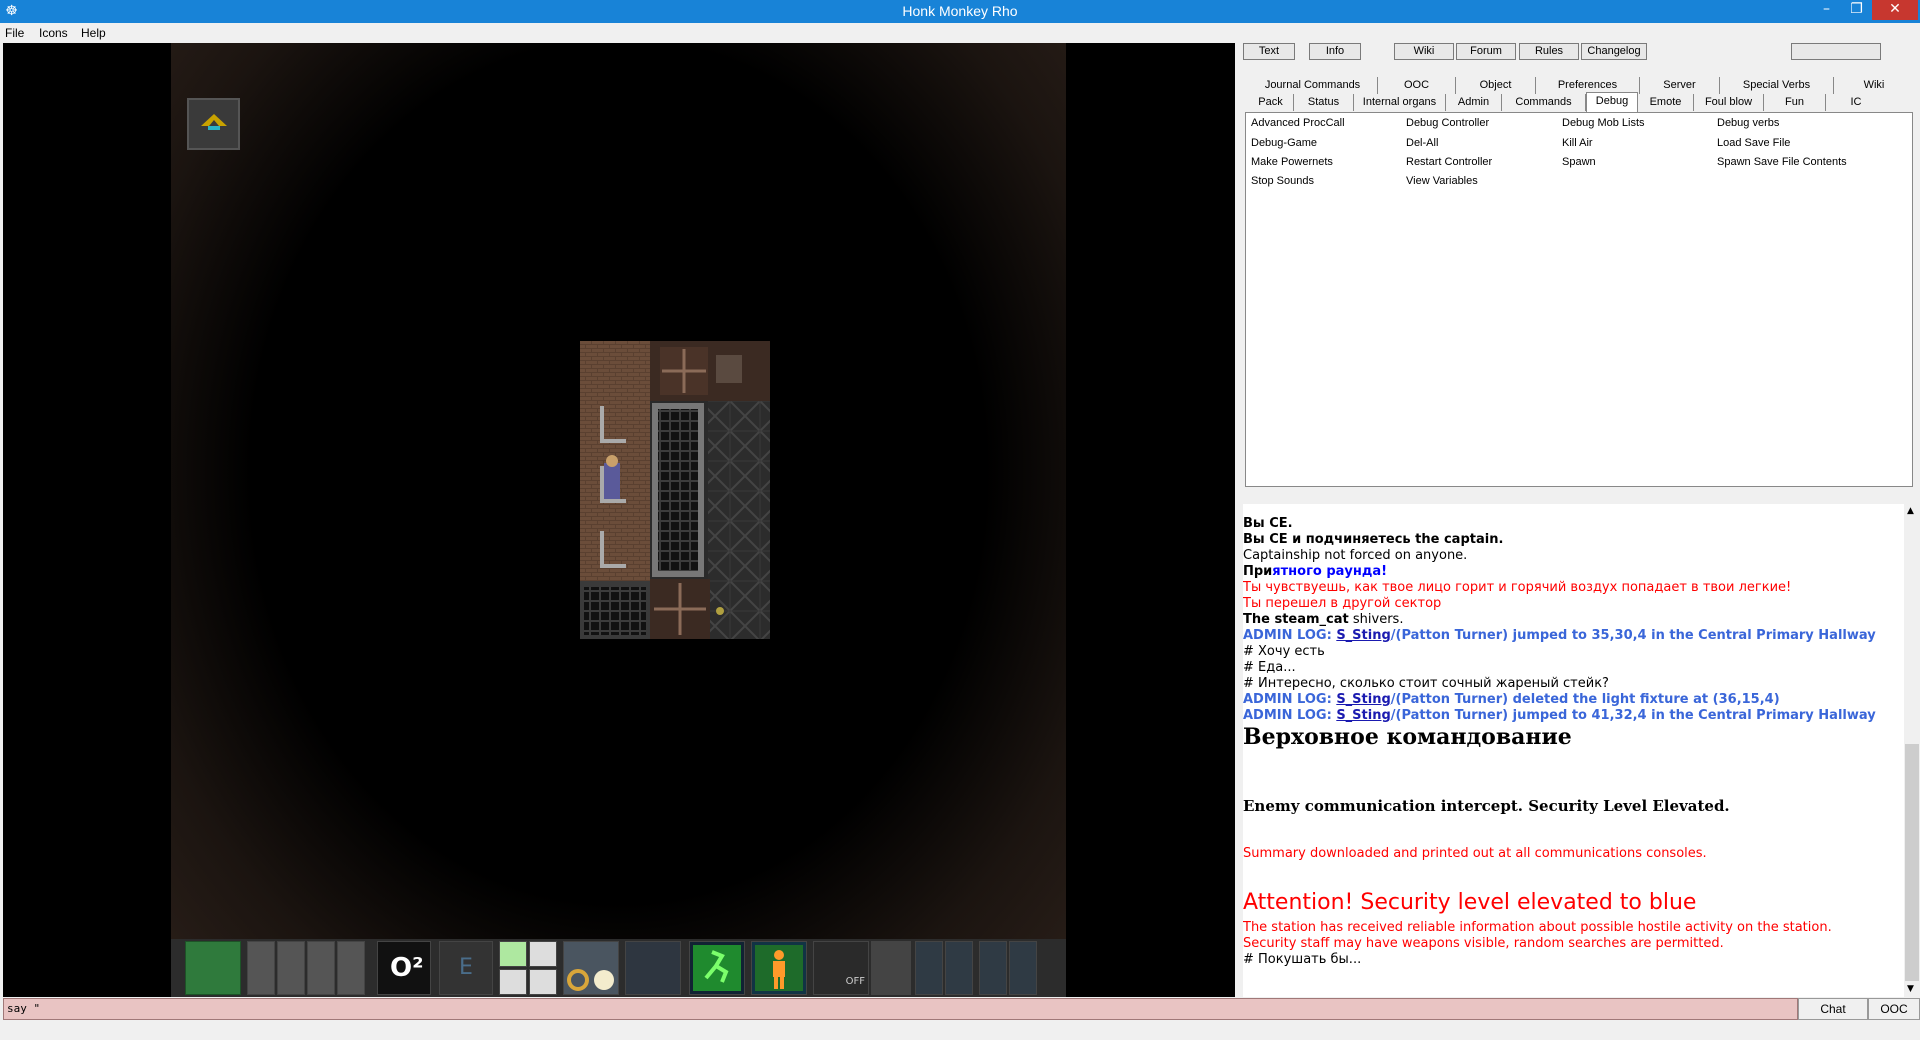 The image size is (1920, 1040). I want to click on intent-help-slot, so click(213, 968).